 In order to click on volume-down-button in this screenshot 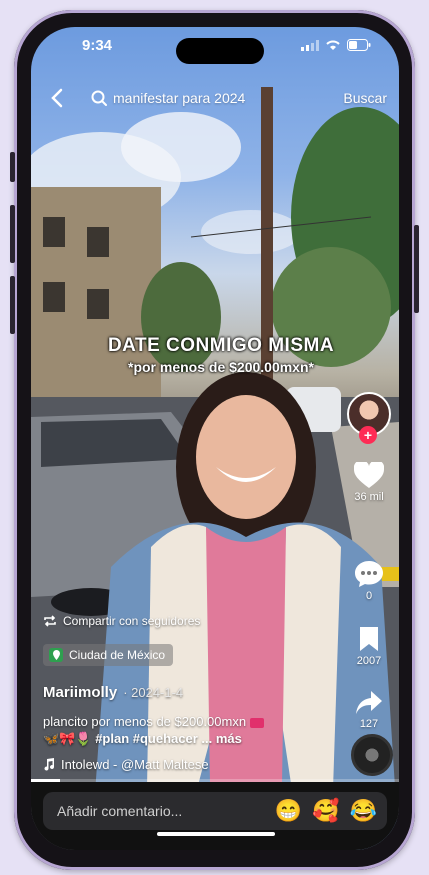, I will do `click(12, 305)`.